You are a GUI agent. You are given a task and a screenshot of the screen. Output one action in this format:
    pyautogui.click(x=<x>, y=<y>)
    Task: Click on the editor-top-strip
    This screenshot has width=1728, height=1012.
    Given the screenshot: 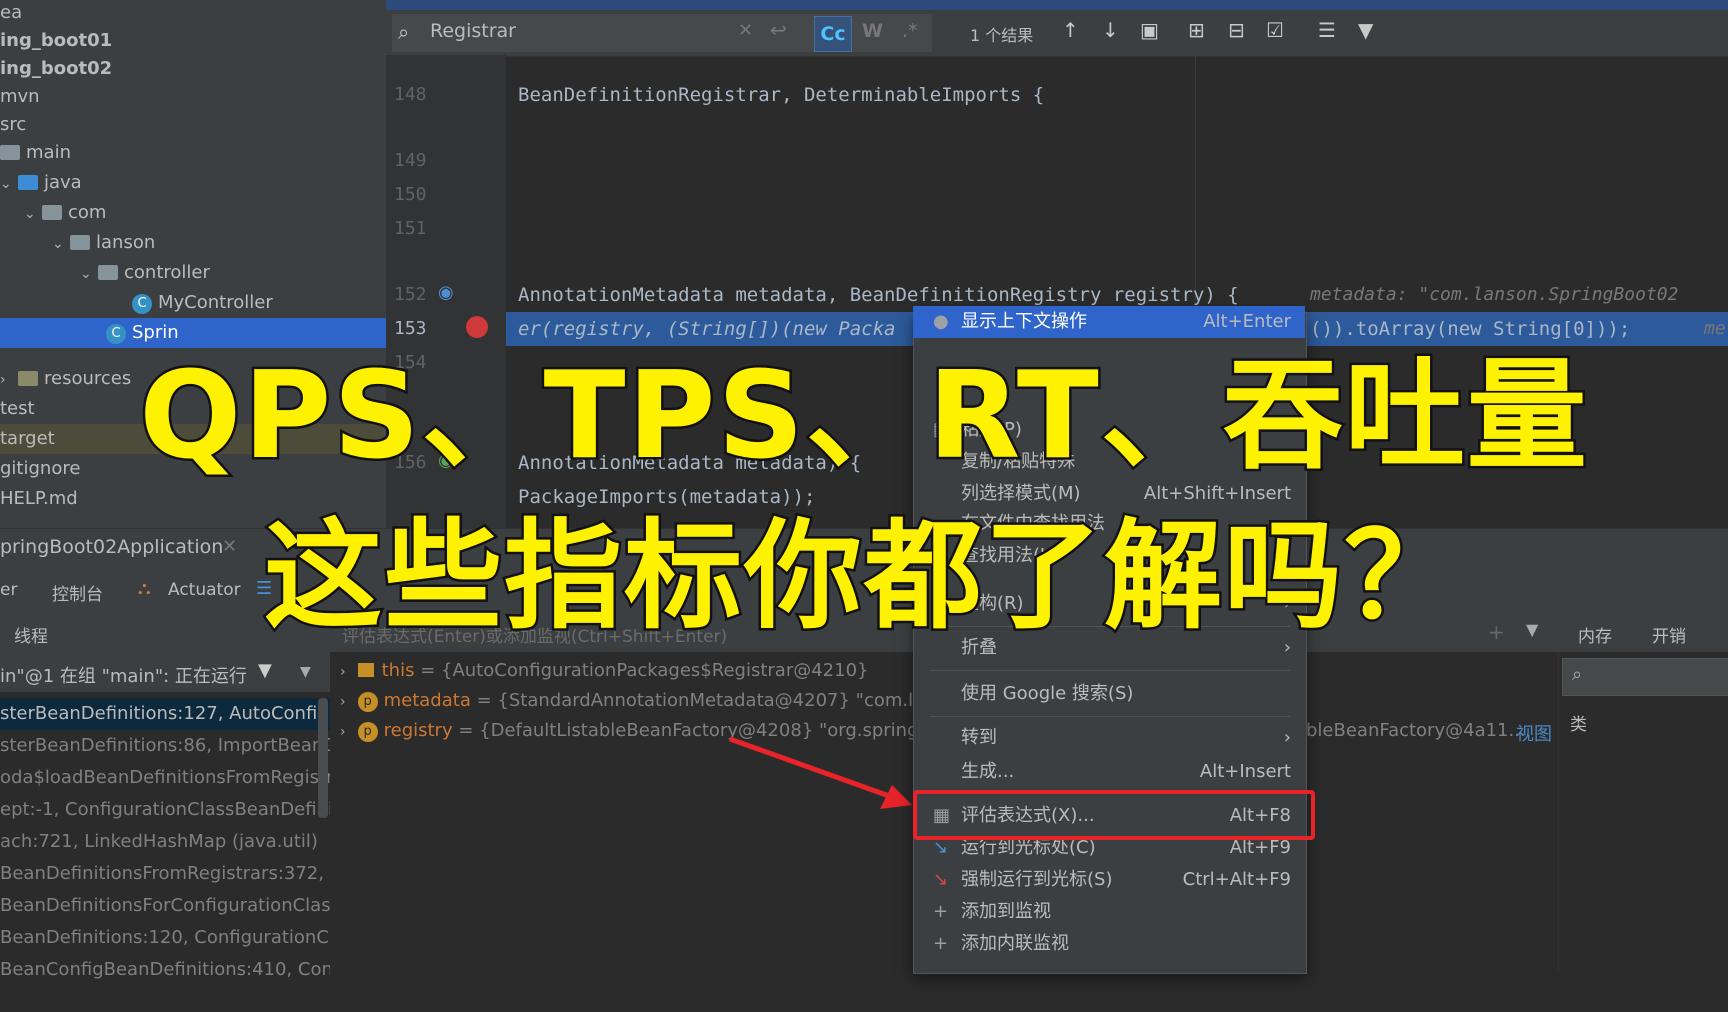 What is the action you would take?
    pyautogui.click(x=1057, y=5)
    